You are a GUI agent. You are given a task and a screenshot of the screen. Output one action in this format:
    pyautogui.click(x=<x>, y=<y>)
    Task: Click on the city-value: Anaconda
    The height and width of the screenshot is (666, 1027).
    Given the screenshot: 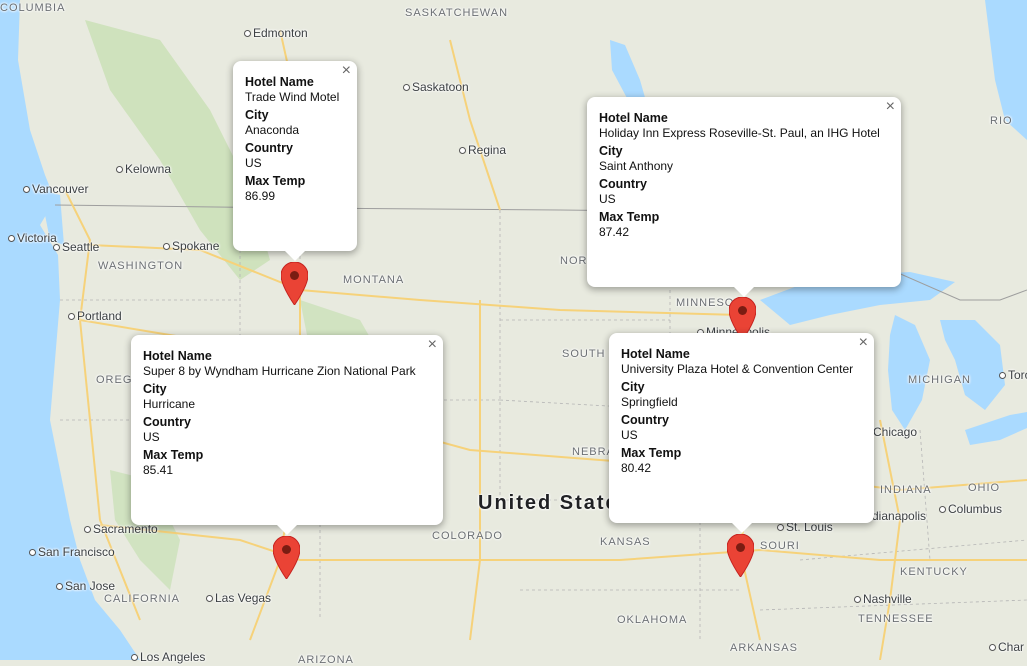 What is the action you would take?
    pyautogui.click(x=272, y=130)
    